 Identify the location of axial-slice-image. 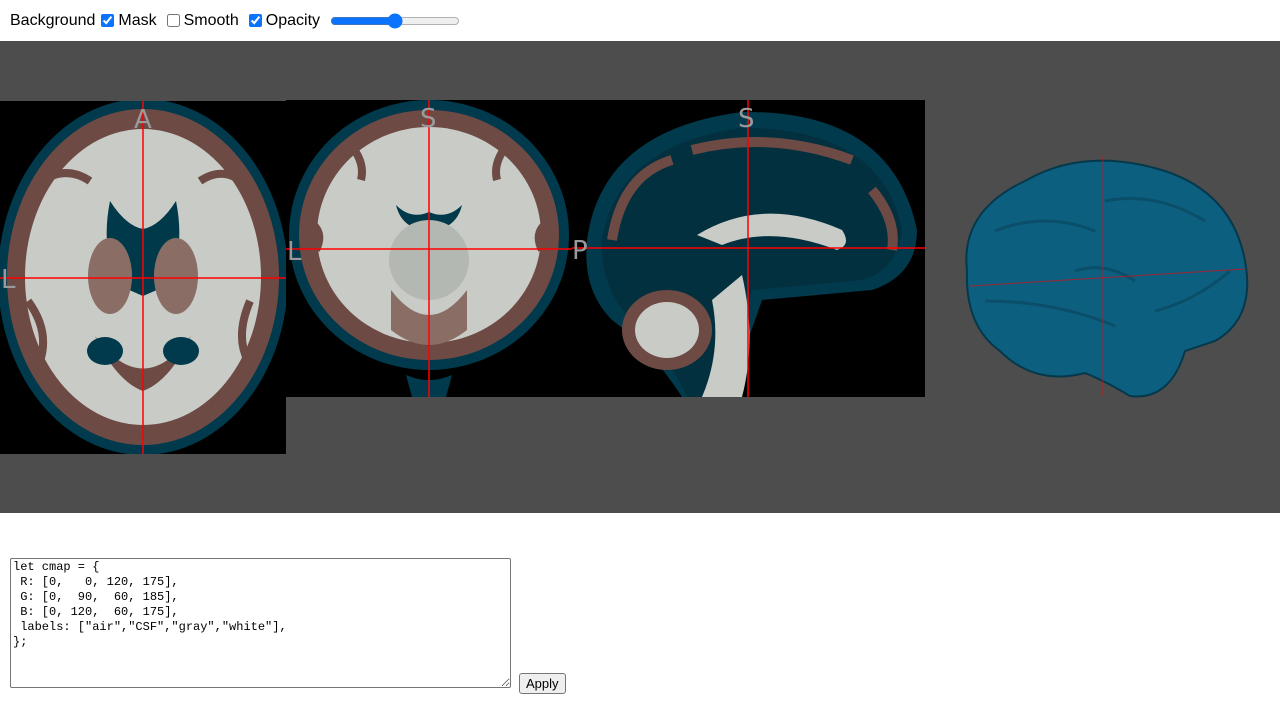
(143, 277).